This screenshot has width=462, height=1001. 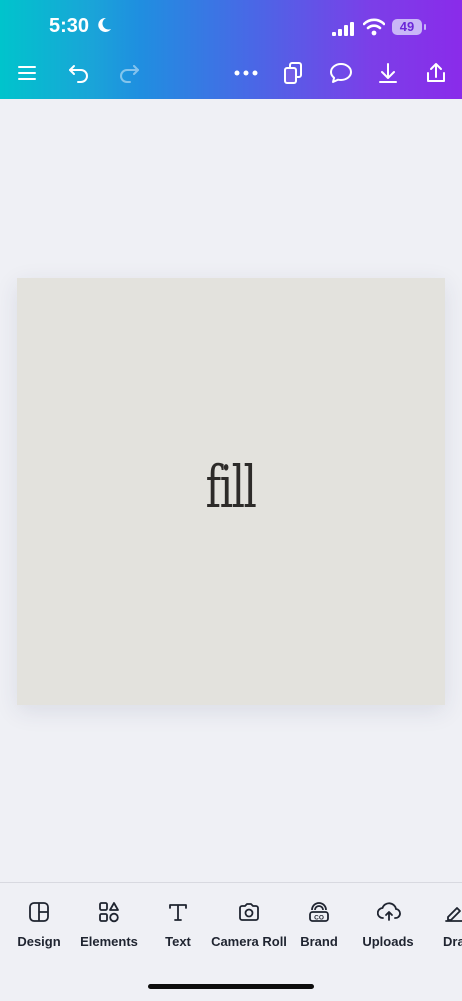 What do you see at coordinates (79, 73) in the screenshot?
I see `undo-icon` at bounding box center [79, 73].